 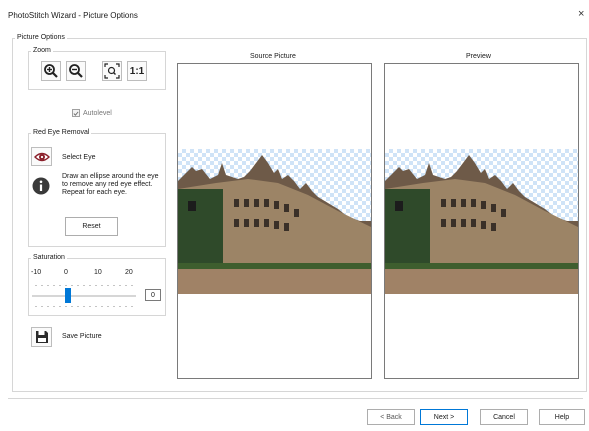 I want to click on save-picture-label: Save Picture, so click(x=82, y=336).